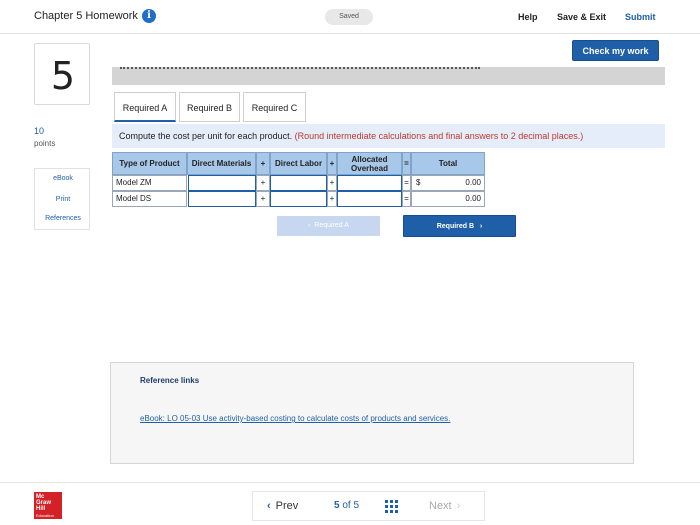 This screenshot has height=525, width=700. Describe the element at coordinates (287, 506) in the screenshot. I see `prev-label: Prev` at that location.